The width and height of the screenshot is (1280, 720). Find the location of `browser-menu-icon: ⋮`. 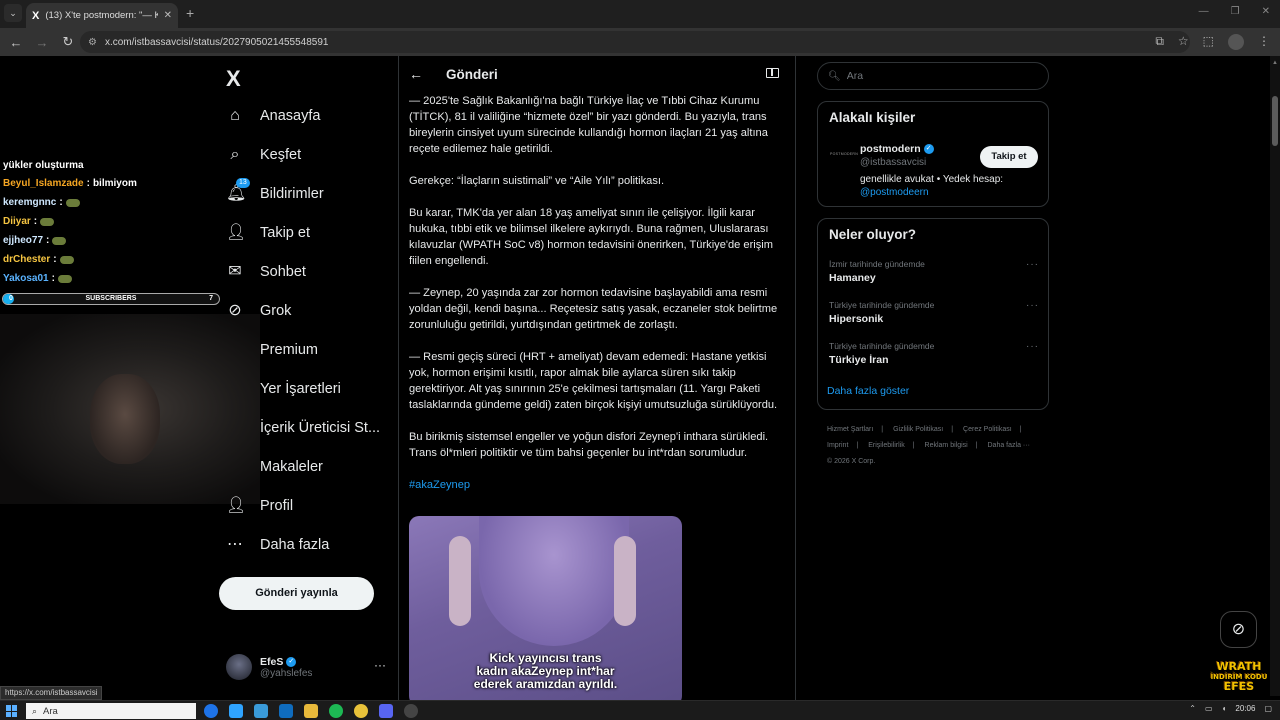

browser-menu-icon: ⋮ is located at coordinates (1264, 42).